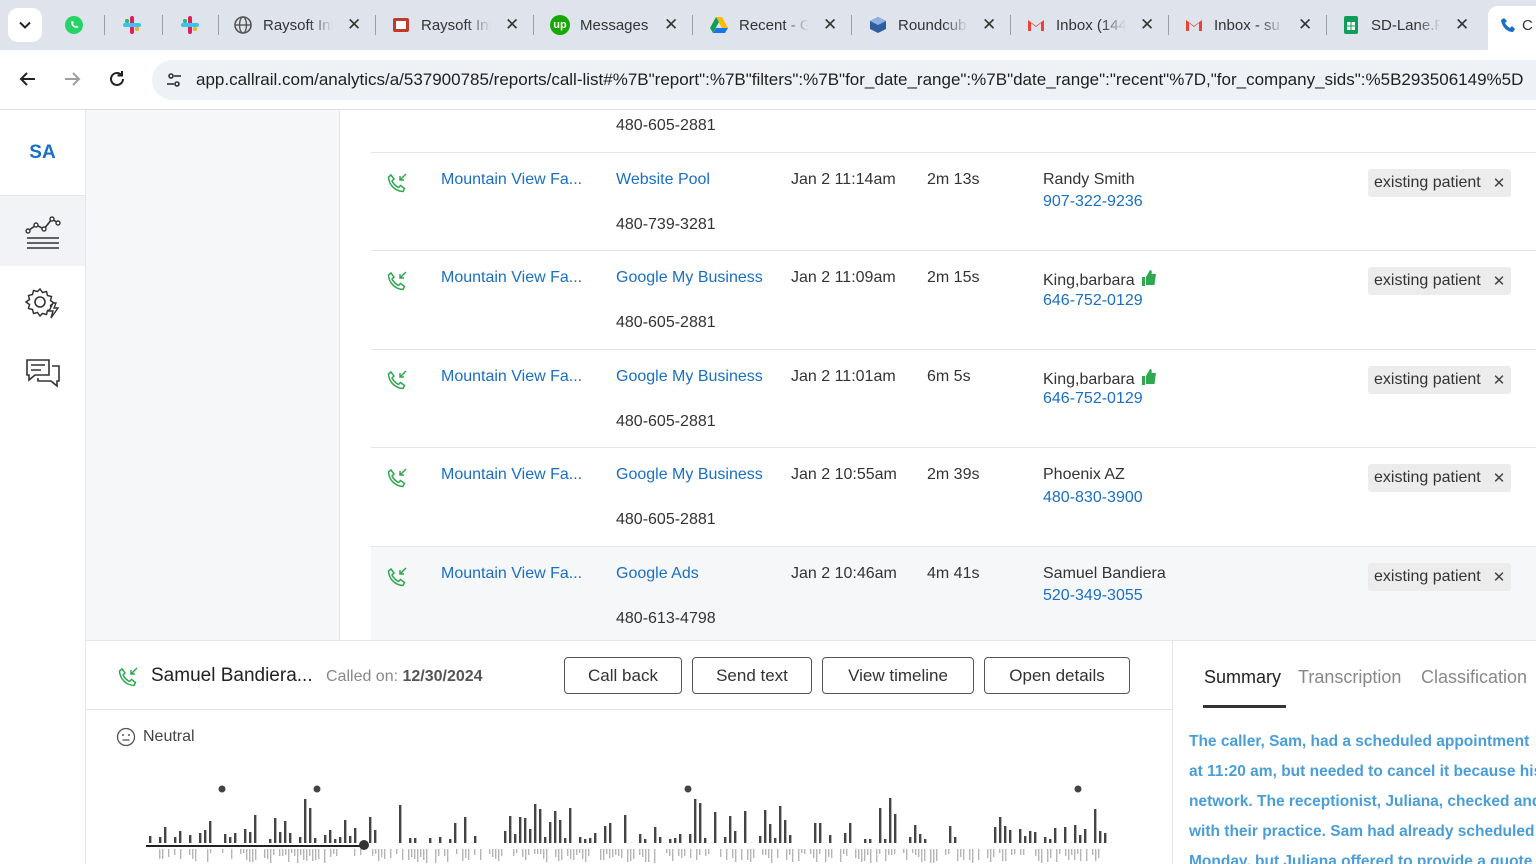 This screenshot has height=864, width=1536. I want to click on send-text-button: Send text, so click(752, 675).